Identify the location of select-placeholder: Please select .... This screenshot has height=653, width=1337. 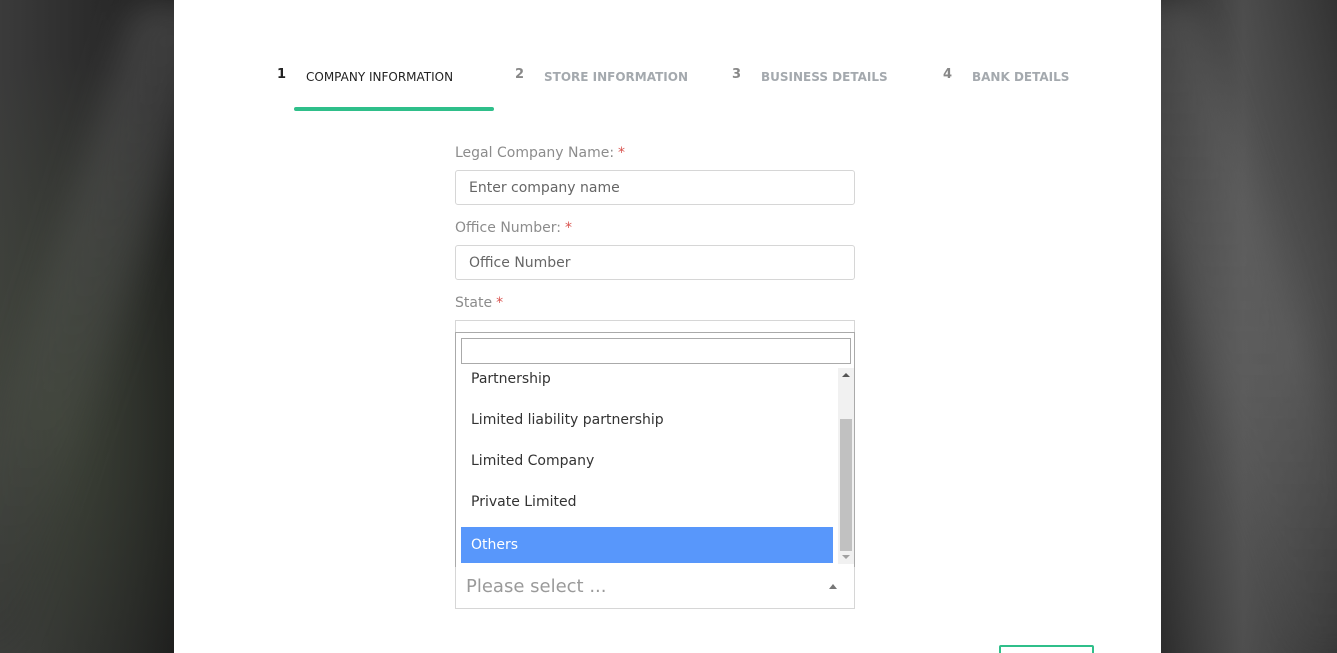
(536, 586).